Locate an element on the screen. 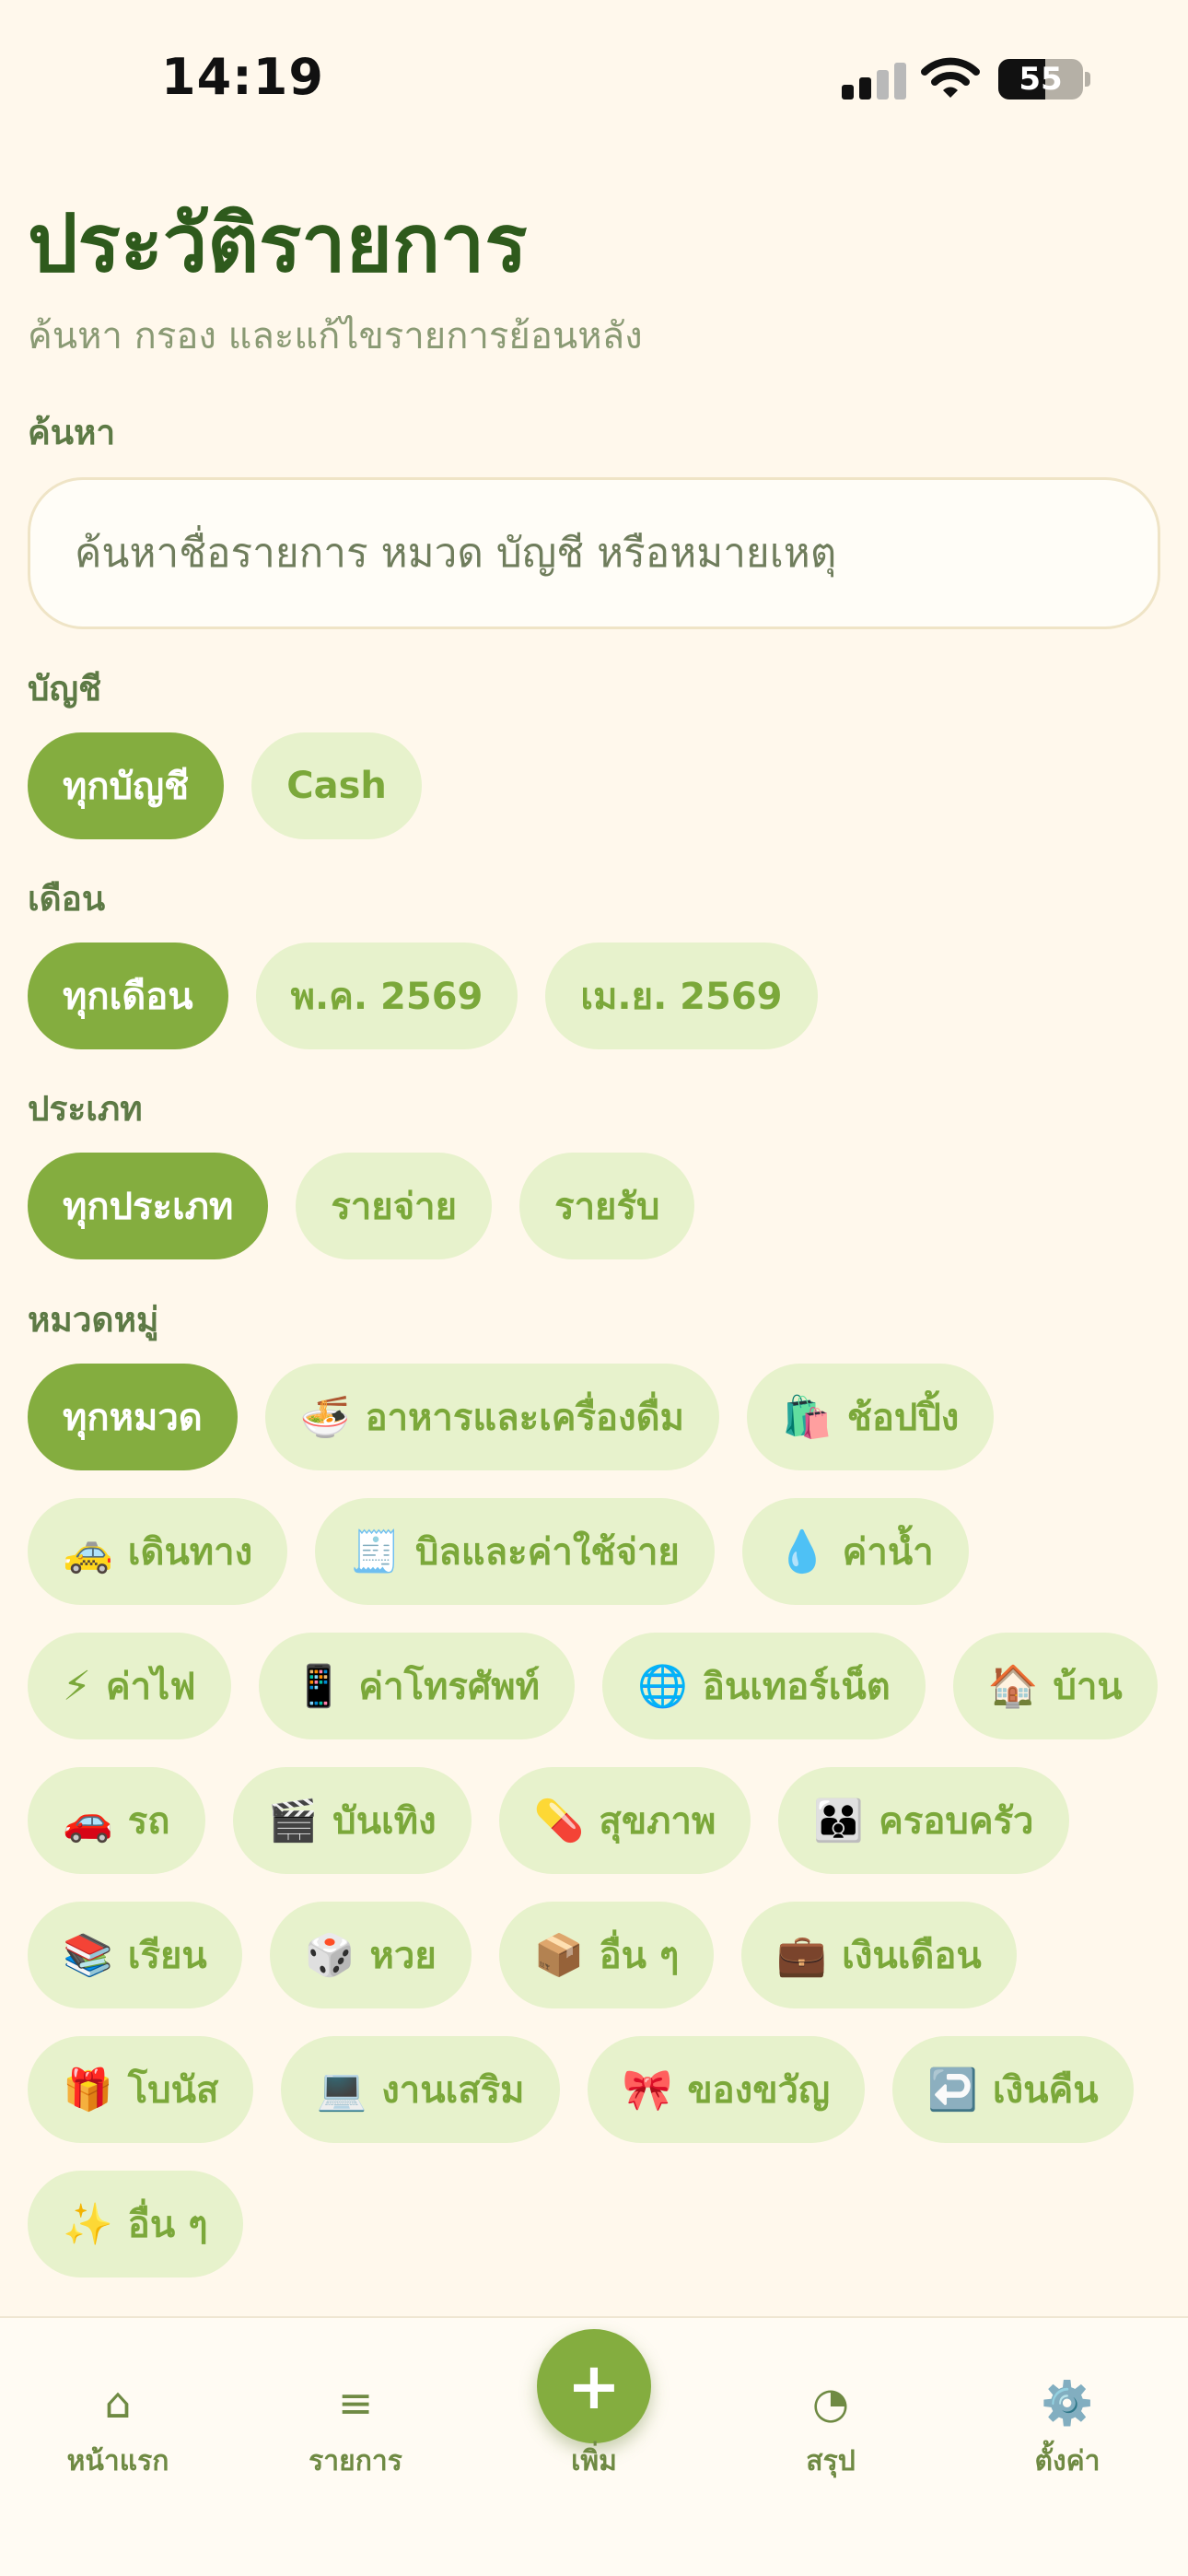 This screenshot has width=1188, height=2576. category-chip-icon: 💼 is located at coordinates (802, 1956).